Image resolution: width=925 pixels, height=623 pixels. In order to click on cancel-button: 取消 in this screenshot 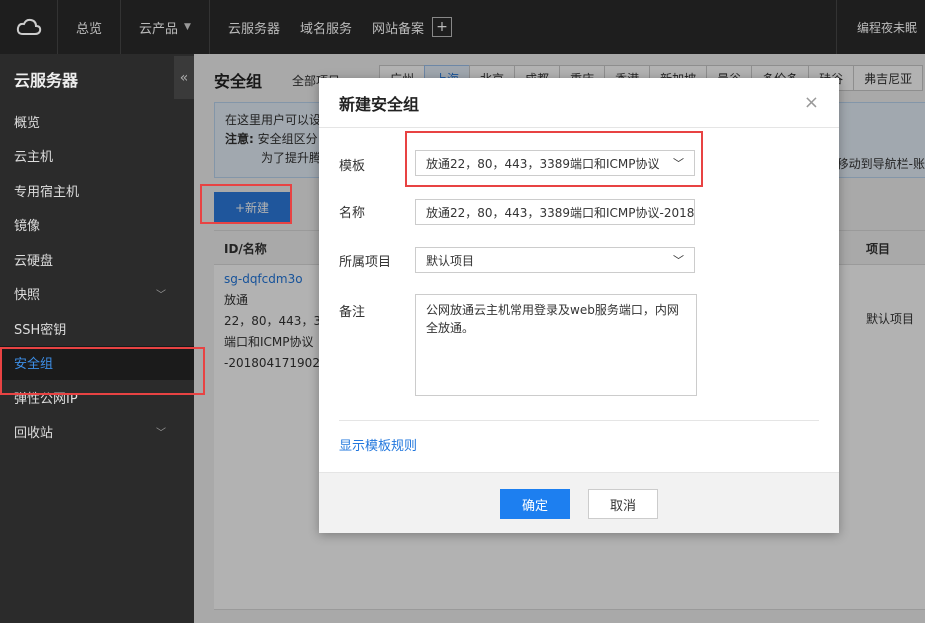, I will do `click(623, 504)`.